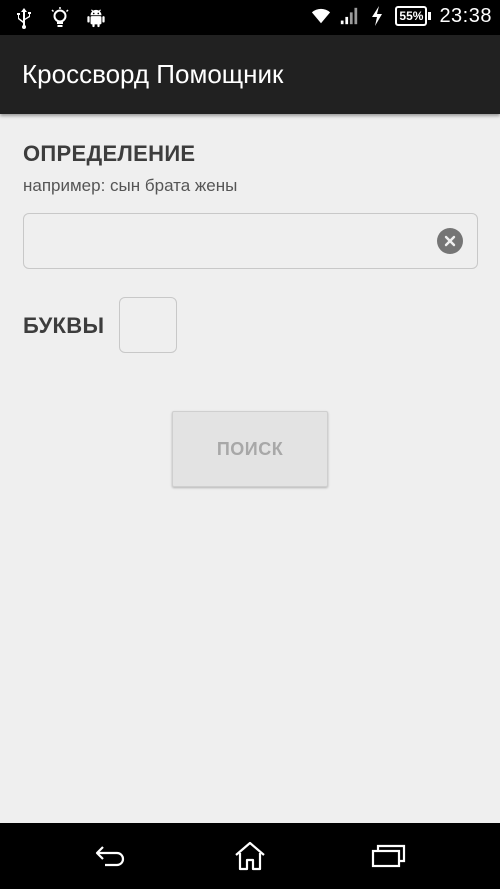 Image resolution: width=500 pixels, height=889 pixels. I want to click on definition-hint: например: сын брата жены, so click(130, 185).